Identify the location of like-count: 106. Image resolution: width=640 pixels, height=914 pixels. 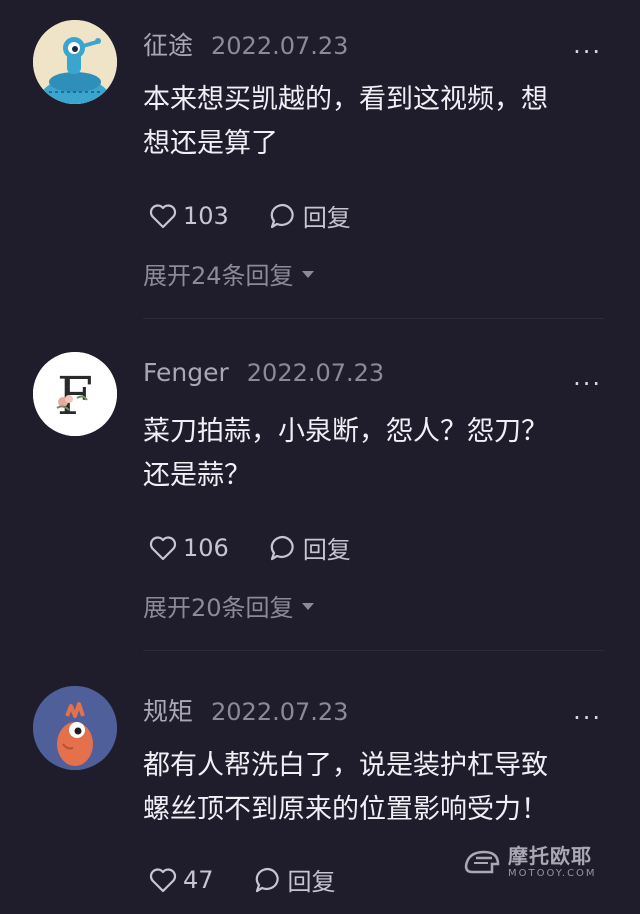
(206, 547).